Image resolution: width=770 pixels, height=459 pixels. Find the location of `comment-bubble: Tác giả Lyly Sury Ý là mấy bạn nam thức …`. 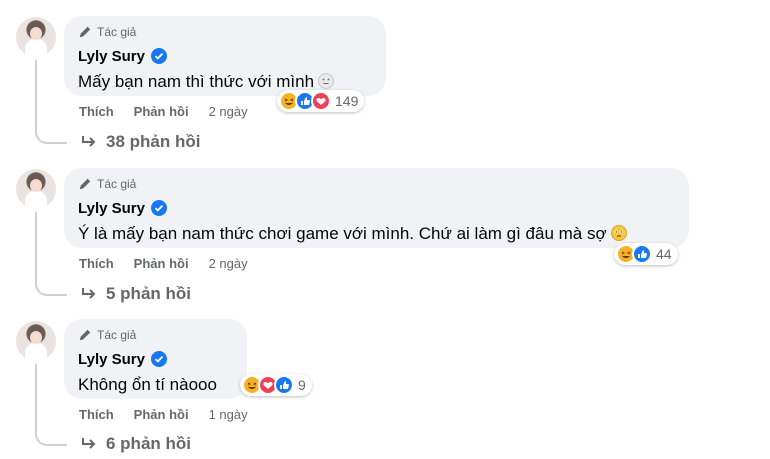

comment-bubble: Tác giả Lyly Sury Ý là mấy bạn nam thức … is located at coordinates (376, 208).